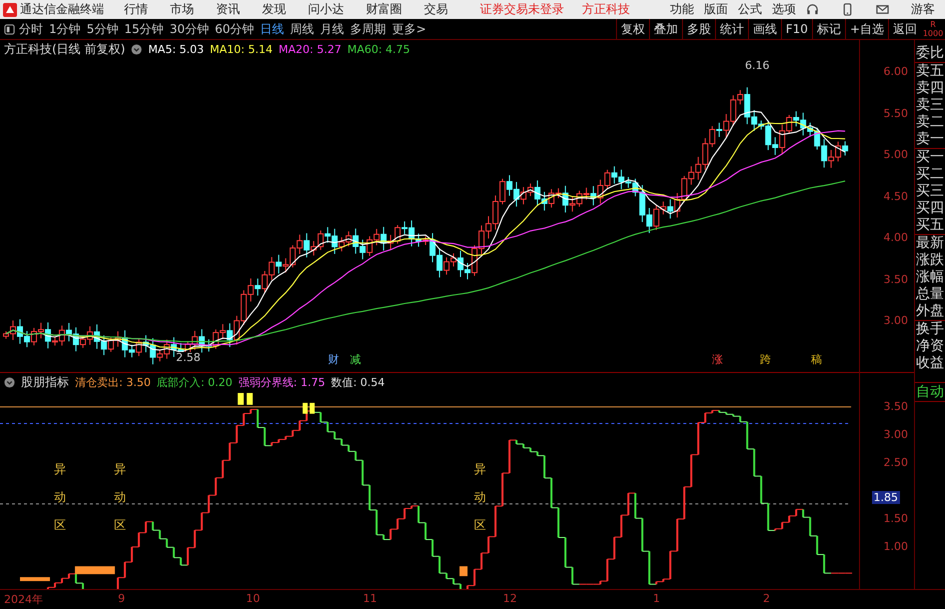 The image size is (945, 609). I want to click on quote-field-label: 净资, so click(930, 346).